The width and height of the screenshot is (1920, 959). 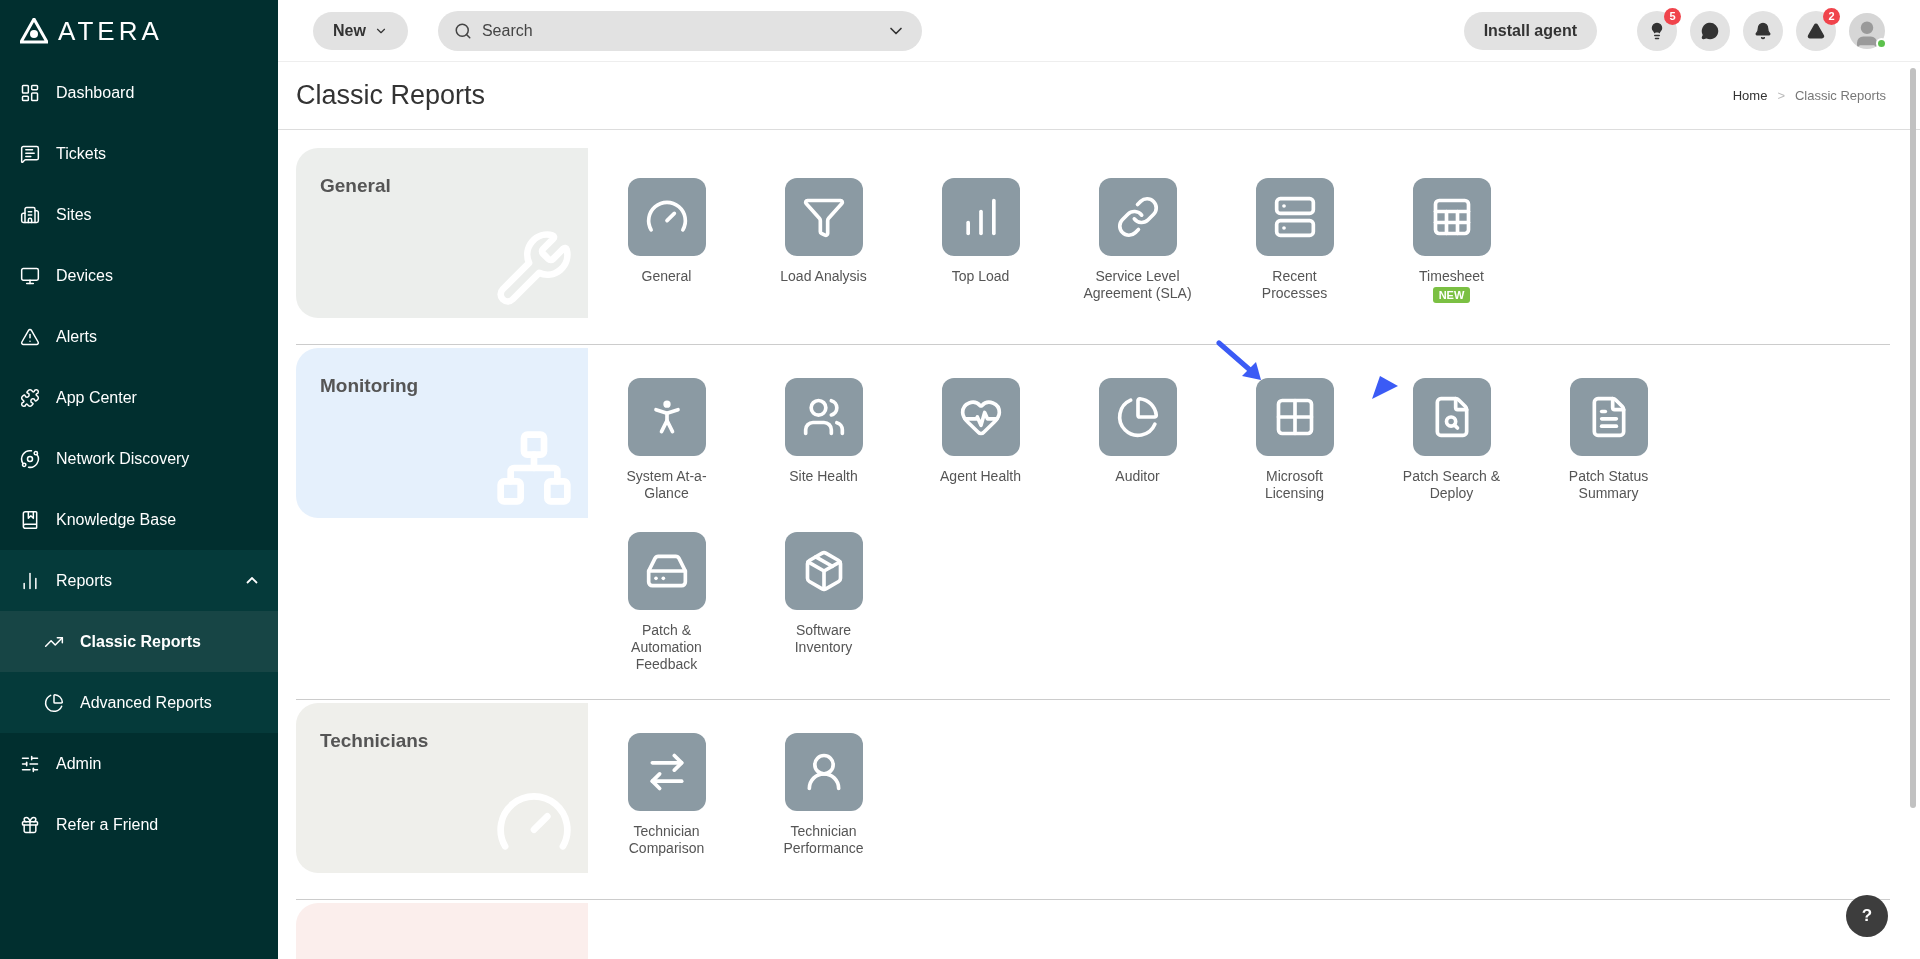 I want to click on sidebar-item: App Center, so click(x=139, y=397).